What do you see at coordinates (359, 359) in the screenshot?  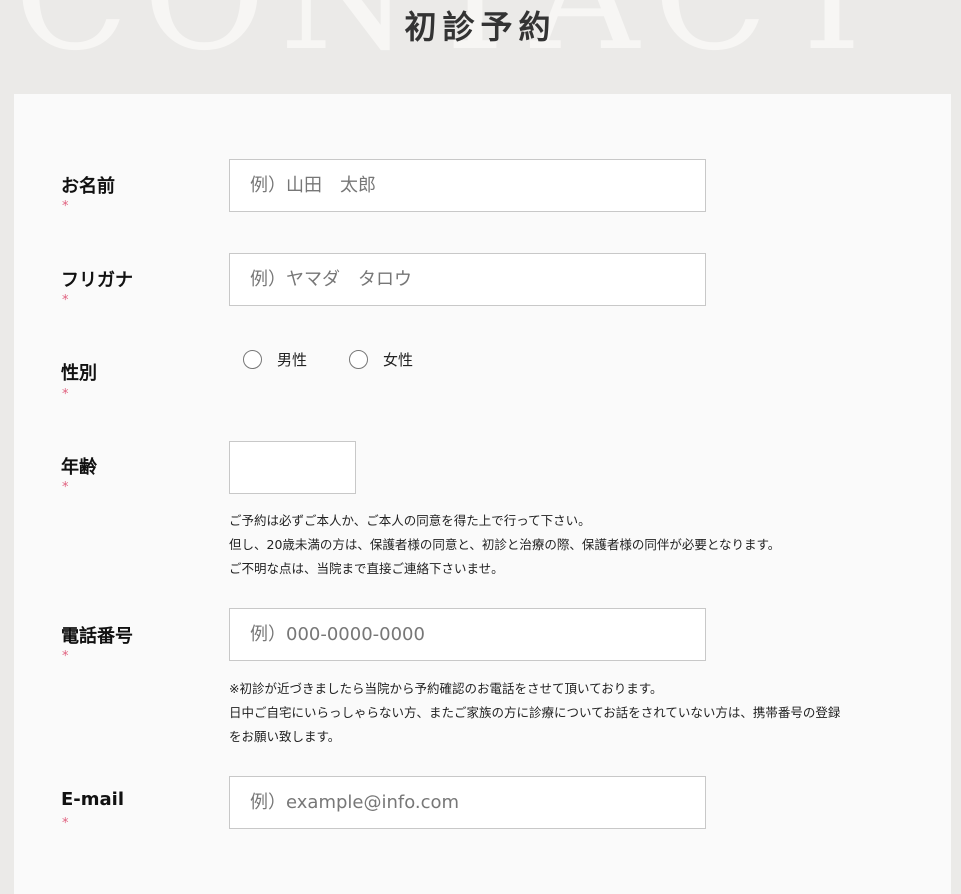 I see `radio-button-female` at bounding box center [359, 359].